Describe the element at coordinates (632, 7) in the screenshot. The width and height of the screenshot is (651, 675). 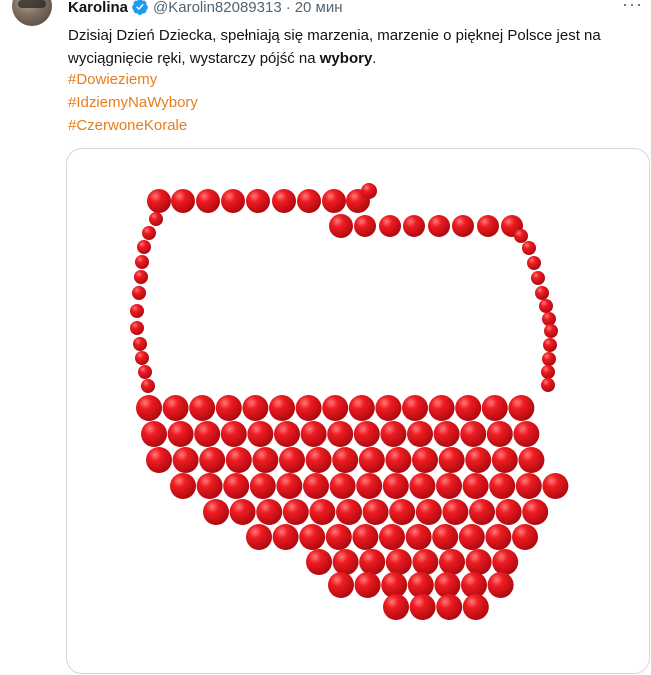
I see `more-icon: ···` at that location.